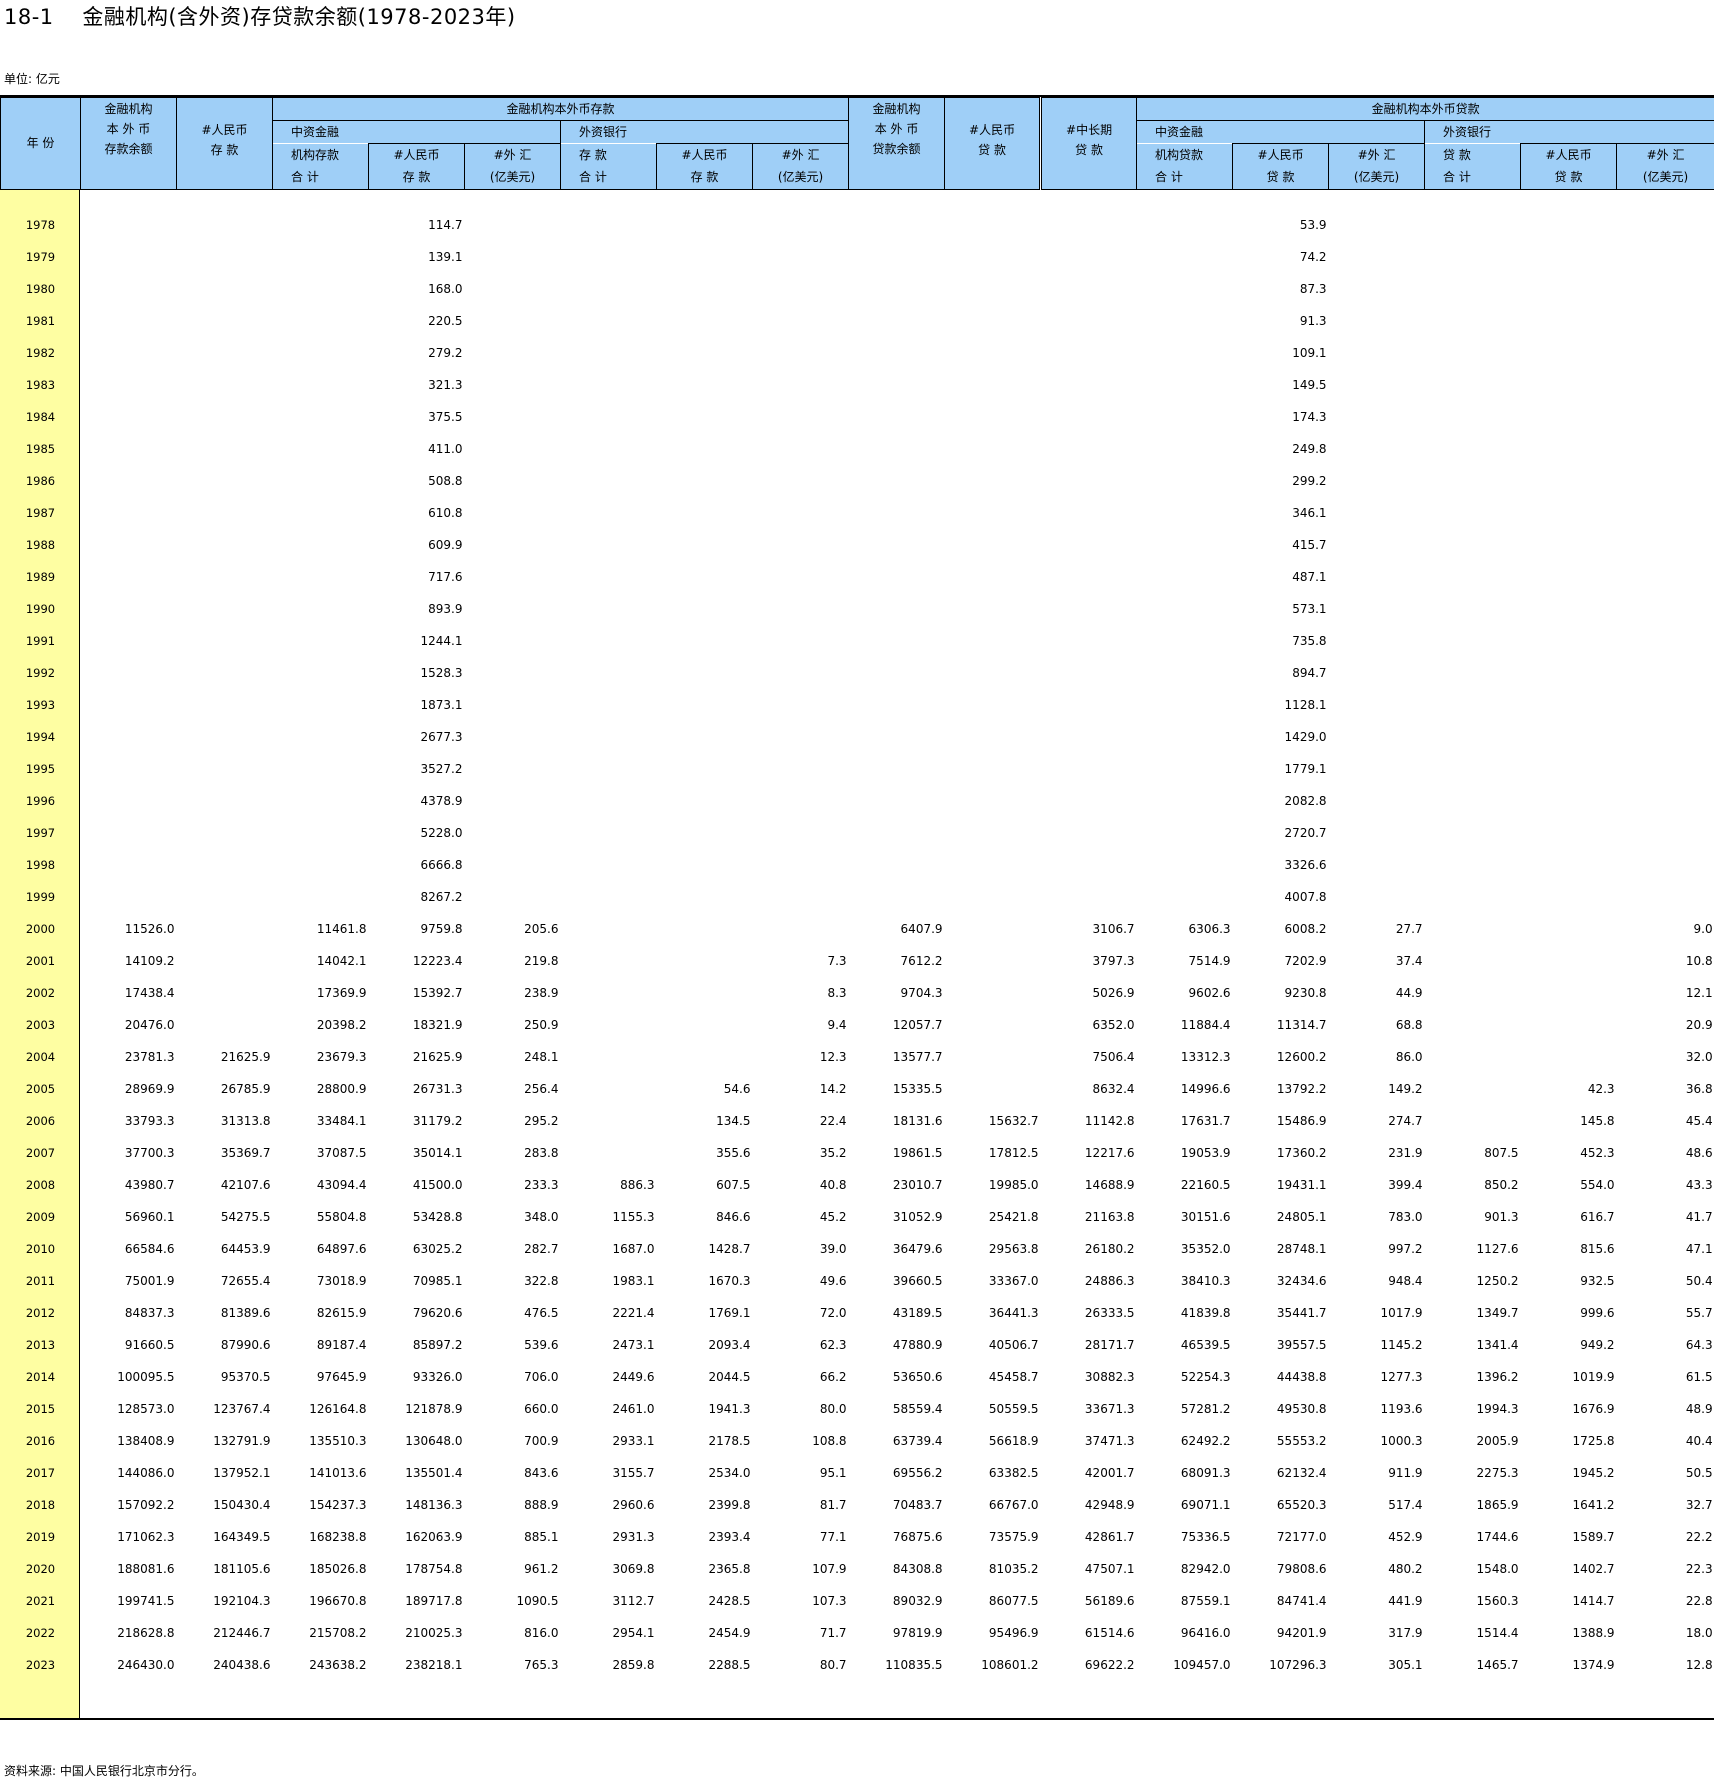  What do you see at coordinates (1313, 289) in the screenshot?
I see `value-cell: 87.3` at bounding box center [1313, 289].